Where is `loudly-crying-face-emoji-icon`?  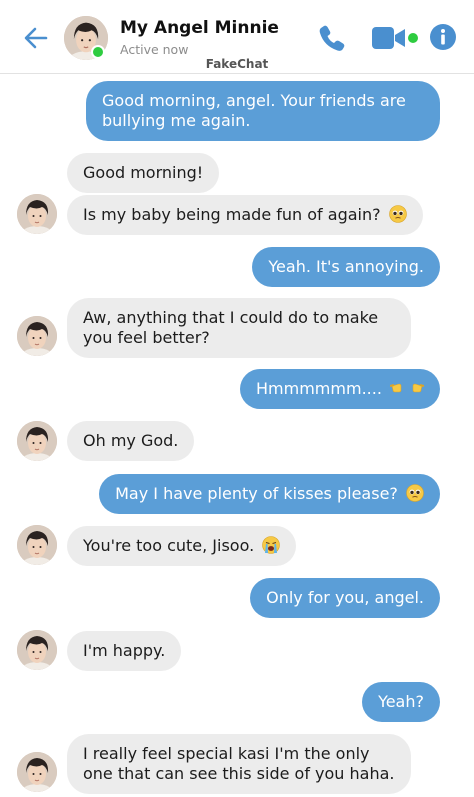
loudly-crying-face-emoji-icon is located at coordinates (271, 545).